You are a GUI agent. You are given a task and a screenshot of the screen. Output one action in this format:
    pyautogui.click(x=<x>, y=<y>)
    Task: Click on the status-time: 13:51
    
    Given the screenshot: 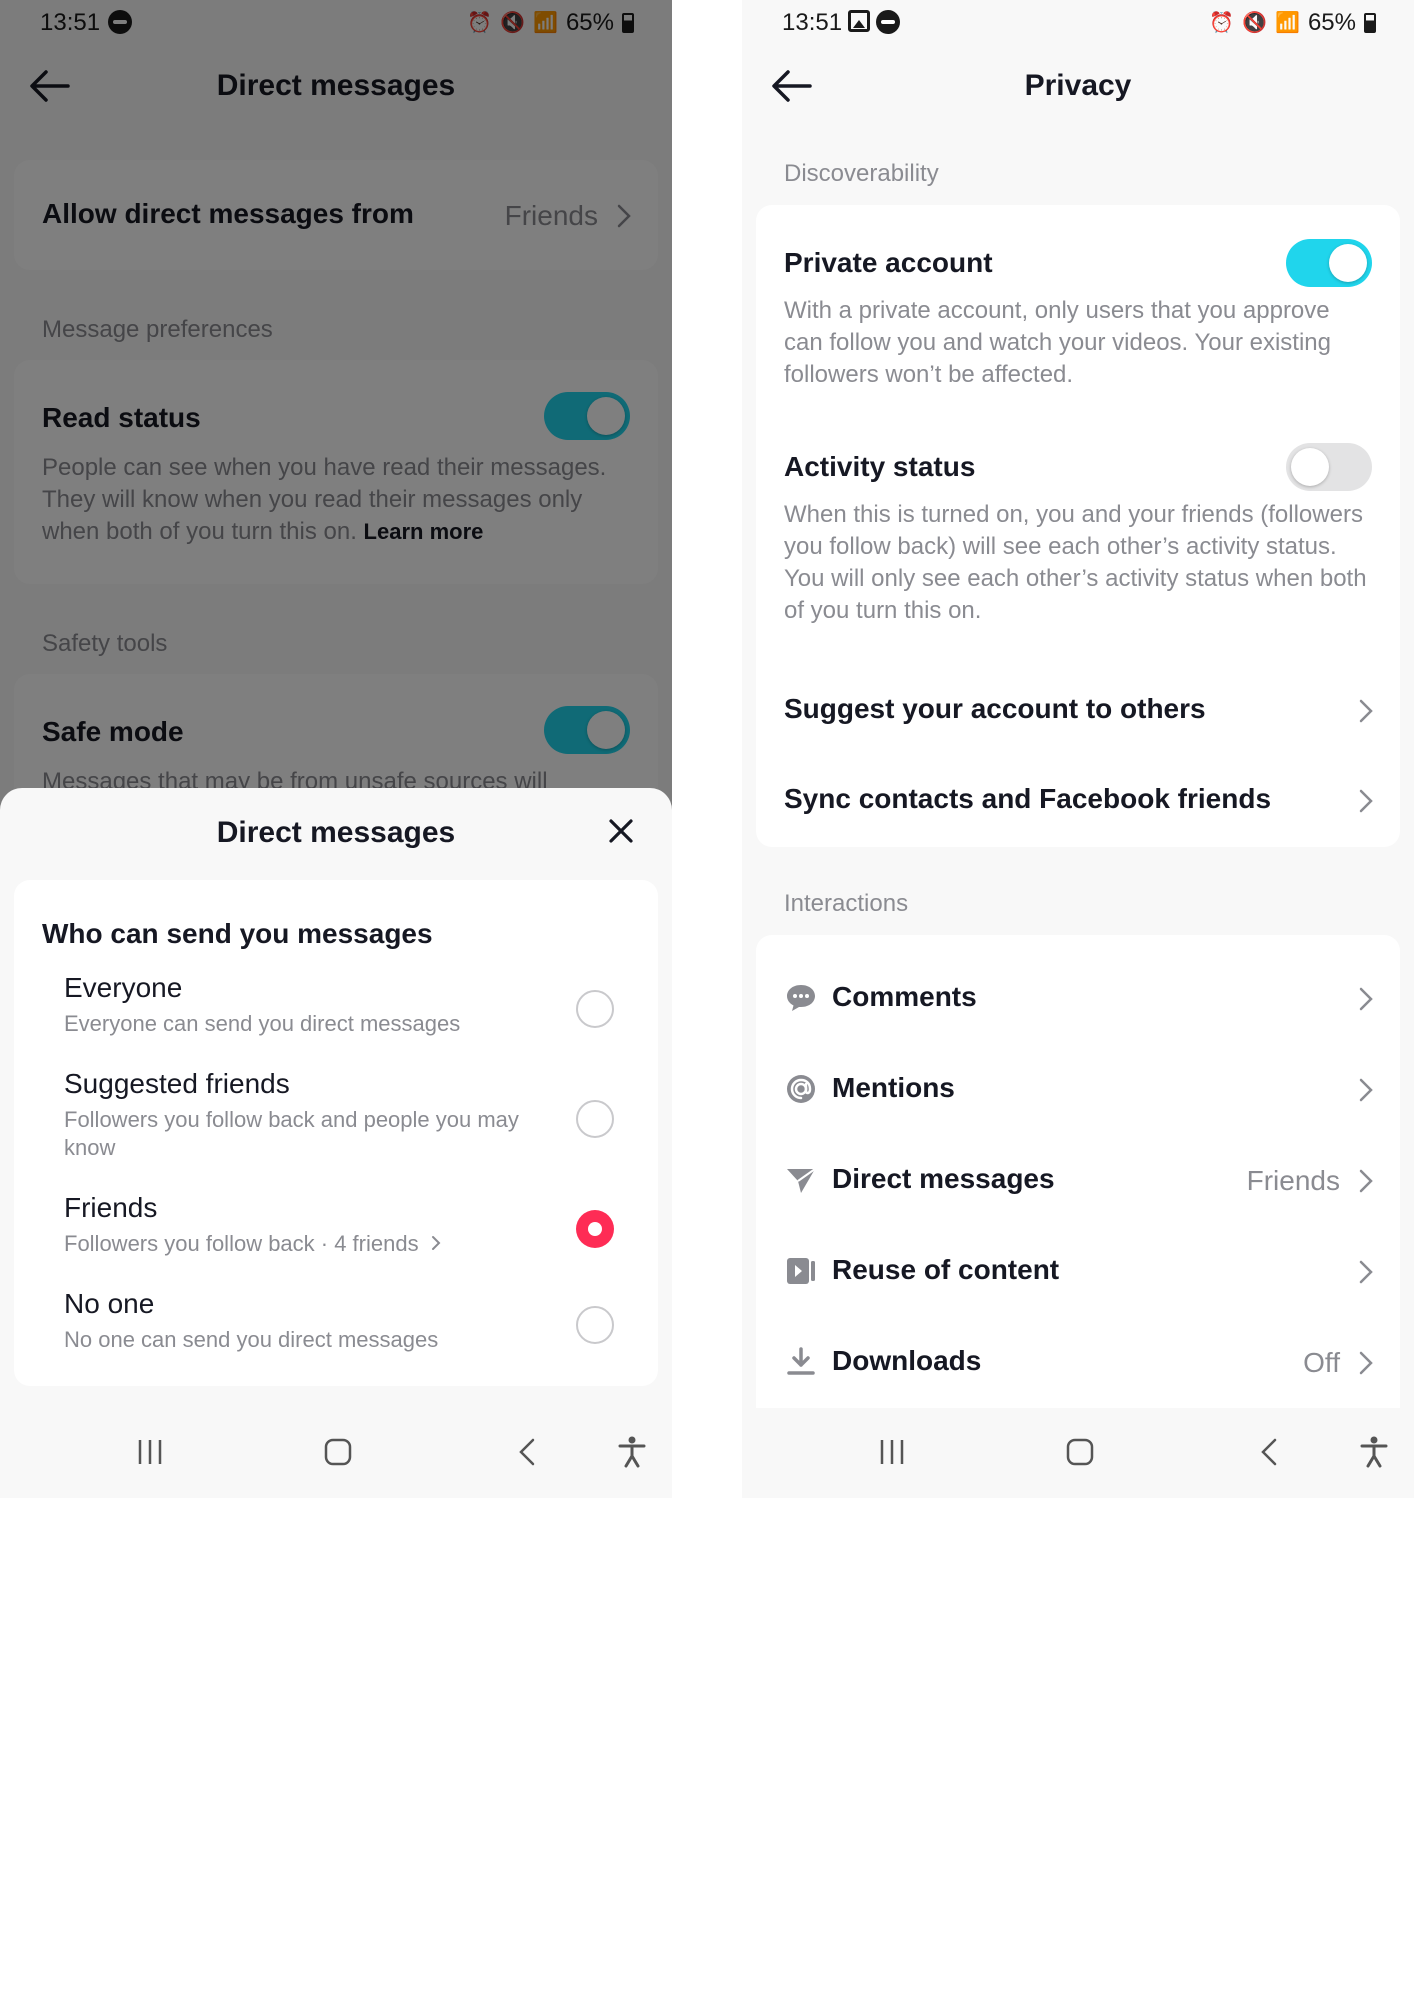 What is the action you would take?
    pyautogui.click(x=812, y=22)
    